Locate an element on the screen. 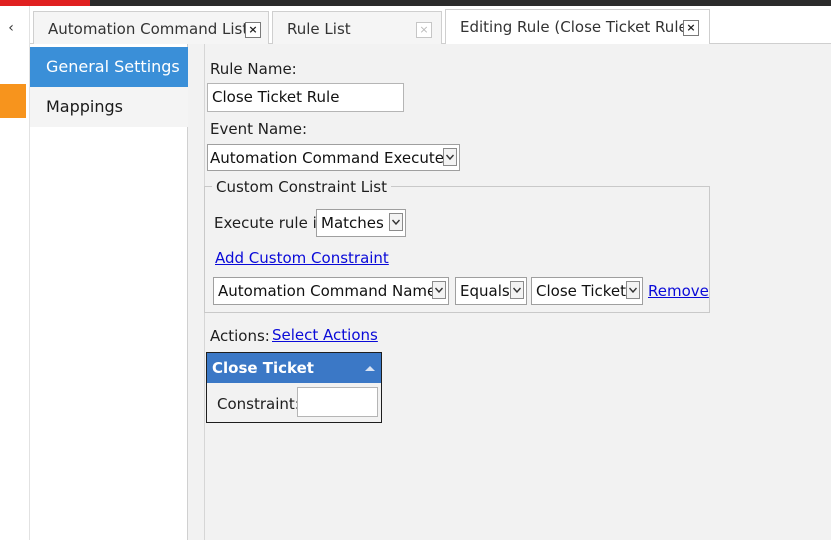 This screenshot has height=540, width=831. action-body: Constraint: is located at coordinates (294, 402).